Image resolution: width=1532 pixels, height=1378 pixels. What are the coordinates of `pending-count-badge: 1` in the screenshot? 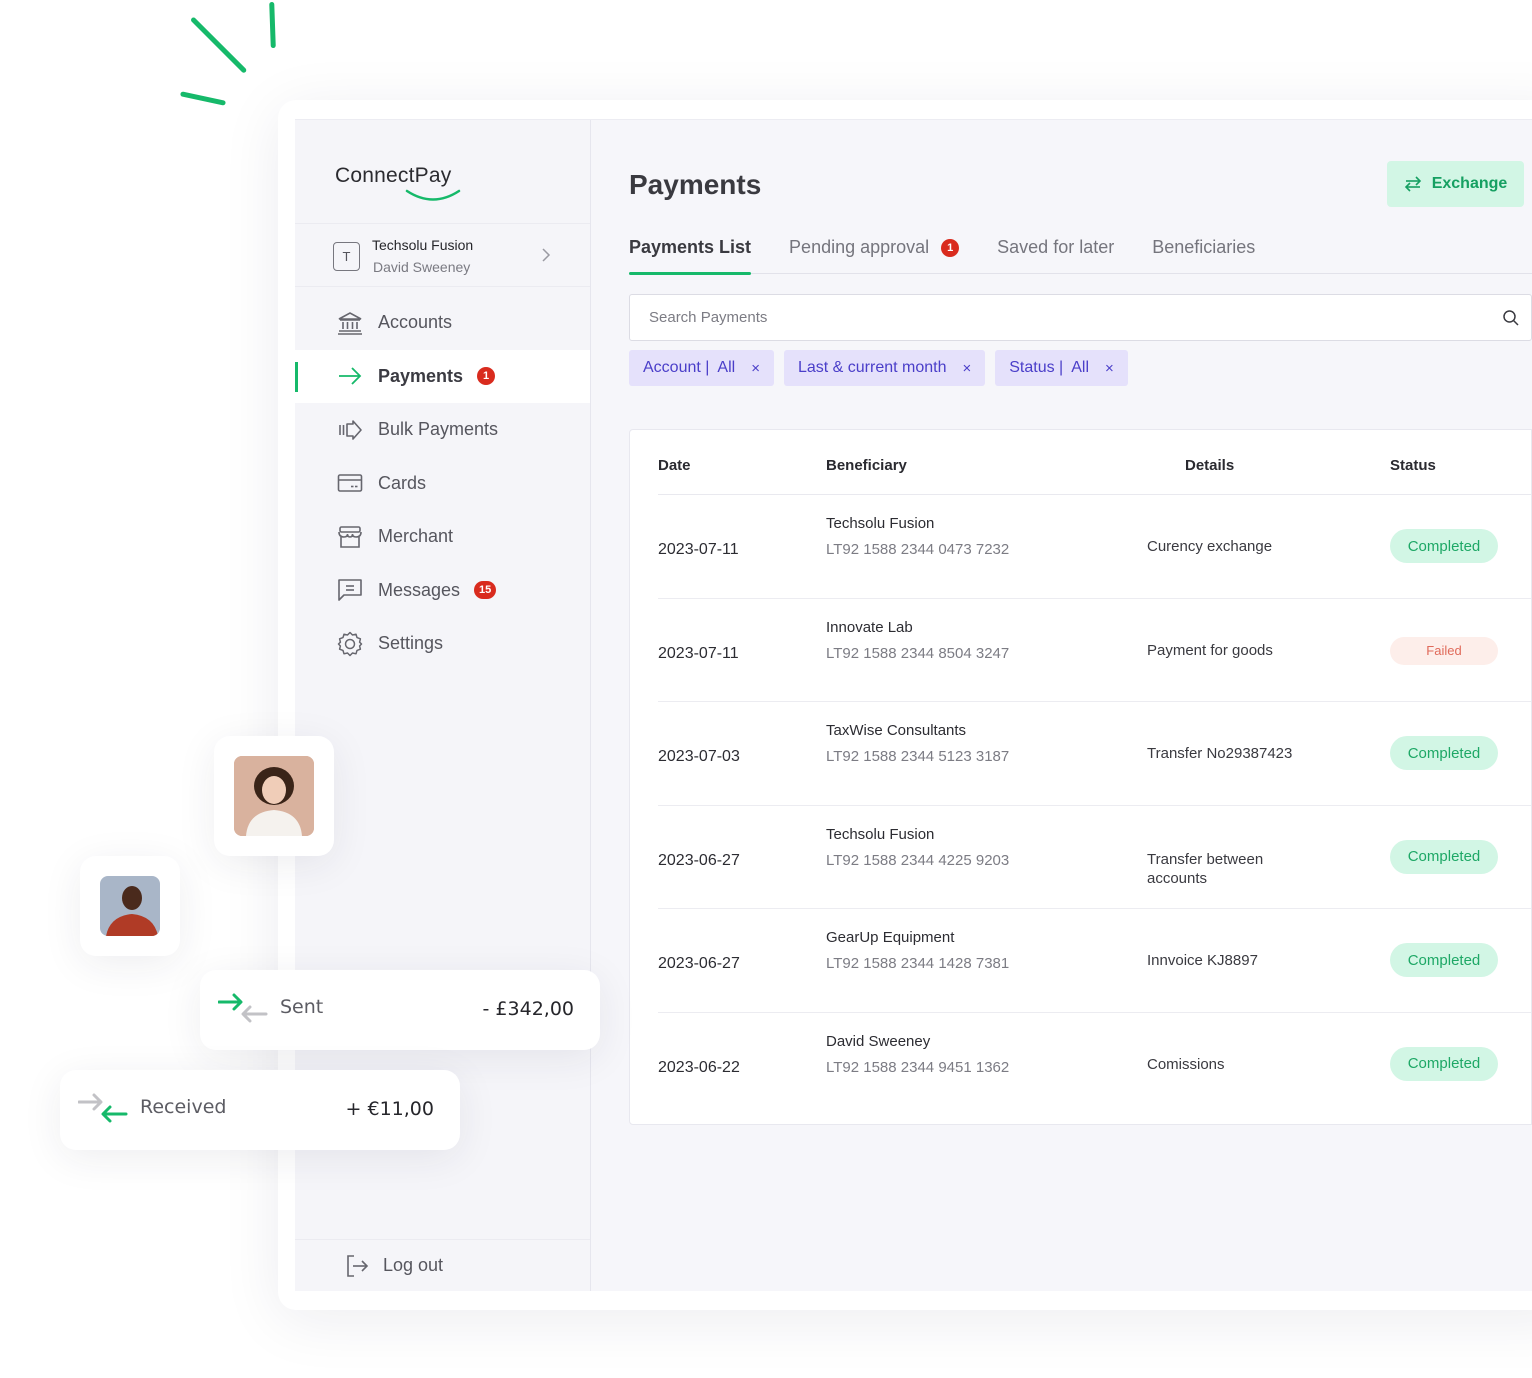 It's located at (950, 248).